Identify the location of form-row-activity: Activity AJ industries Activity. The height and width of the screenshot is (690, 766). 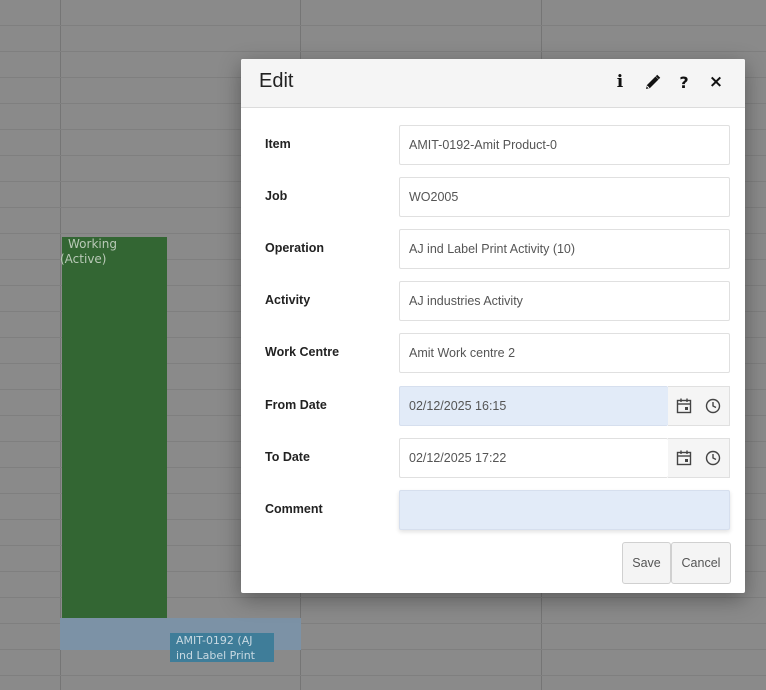
(493, 302).